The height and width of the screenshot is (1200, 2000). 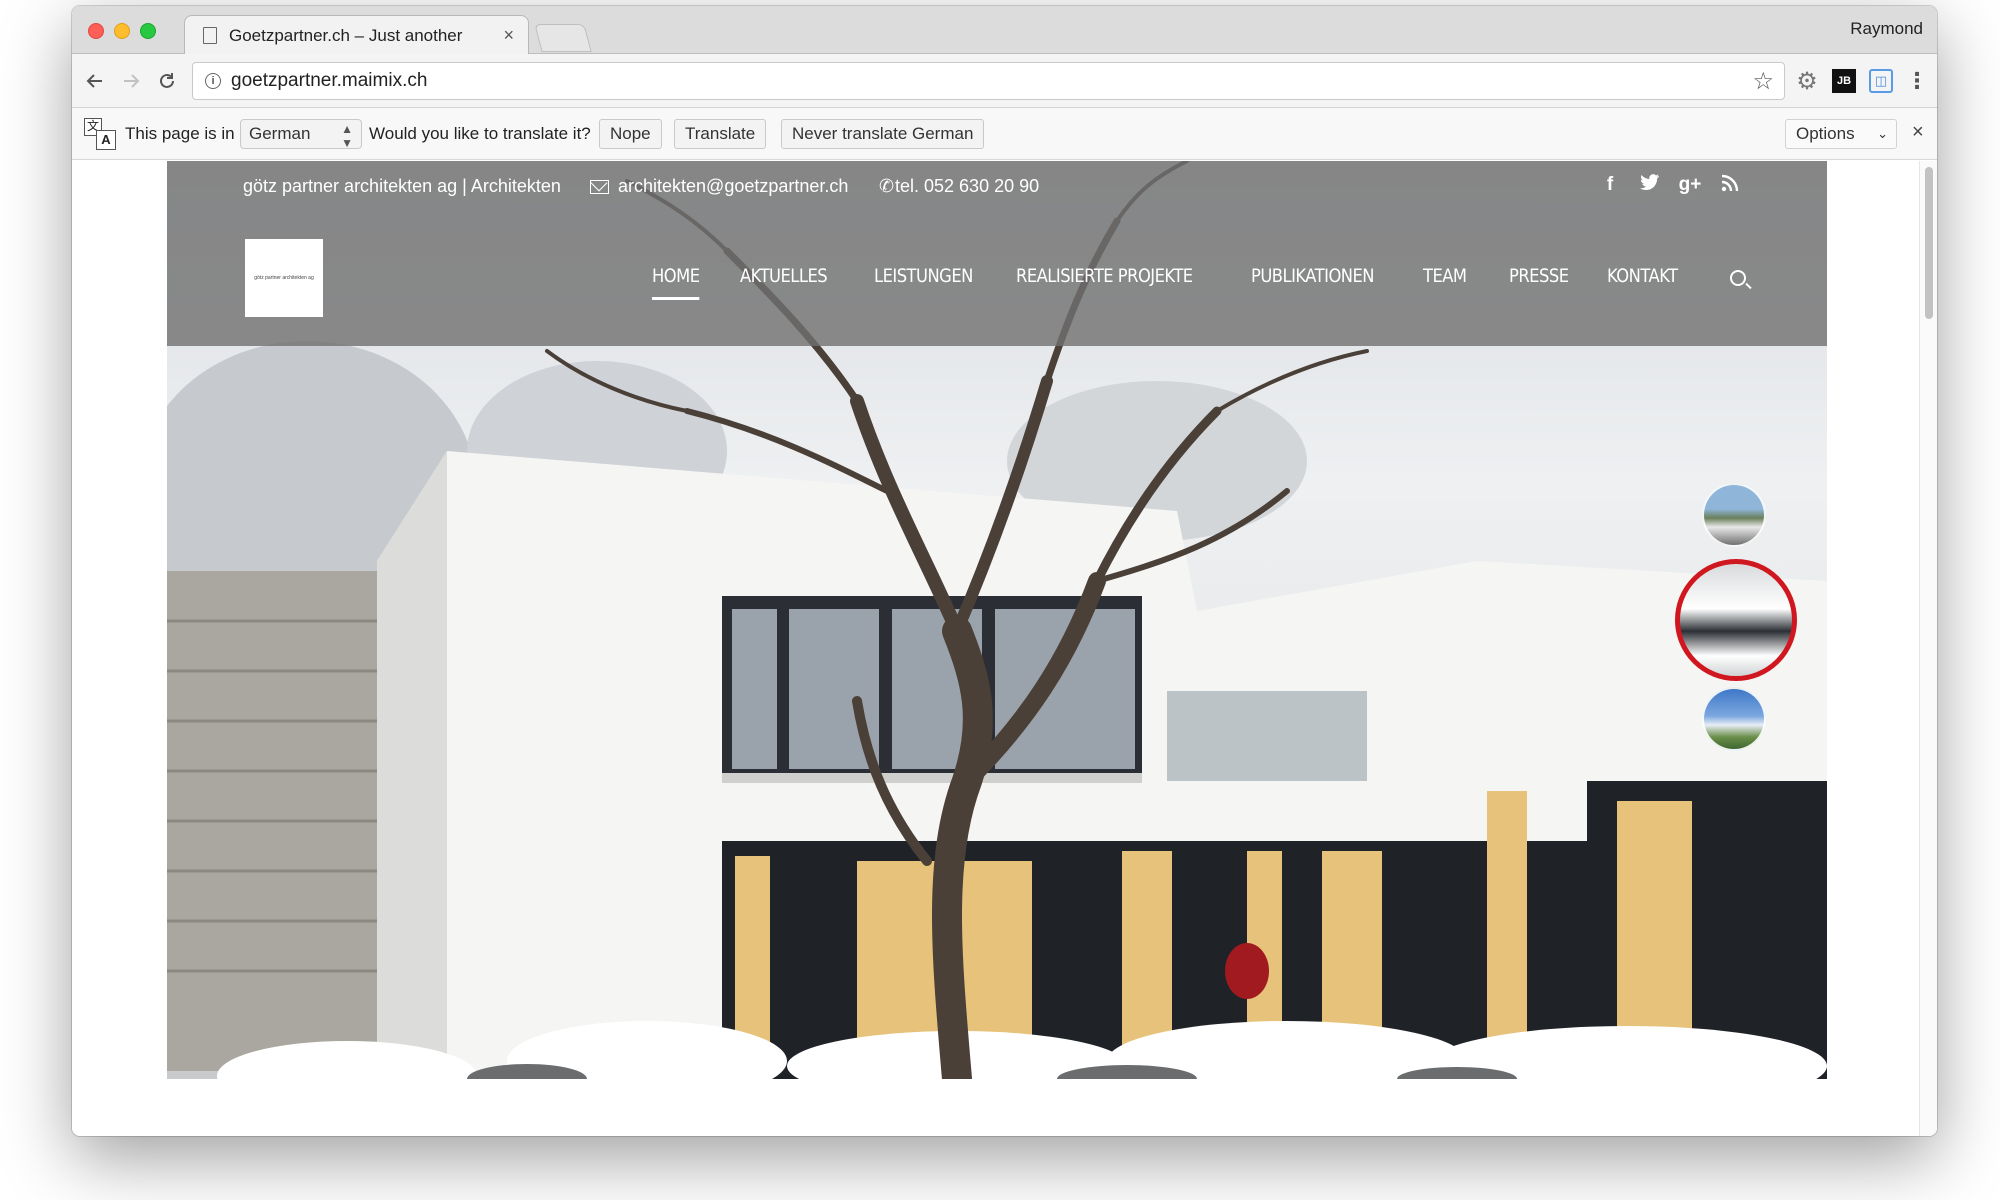 What do you see at coordinates (1690, 185) in the screenshot?
I see `google-plus-icon: g+` at bounding box center [1690, 185].